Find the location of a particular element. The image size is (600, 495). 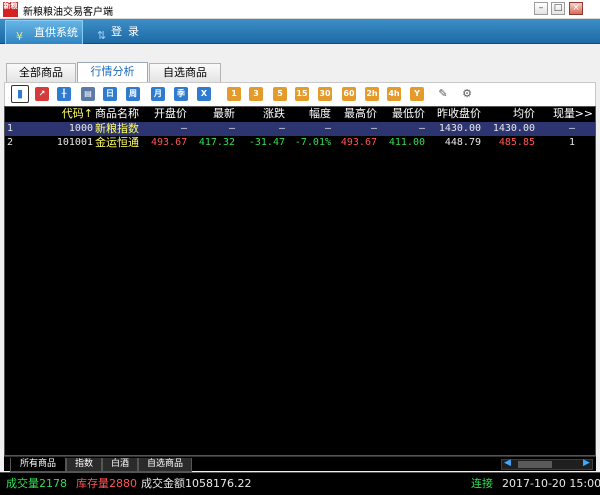

drawing-icon: ✎ is located at coordinates (443, 94).